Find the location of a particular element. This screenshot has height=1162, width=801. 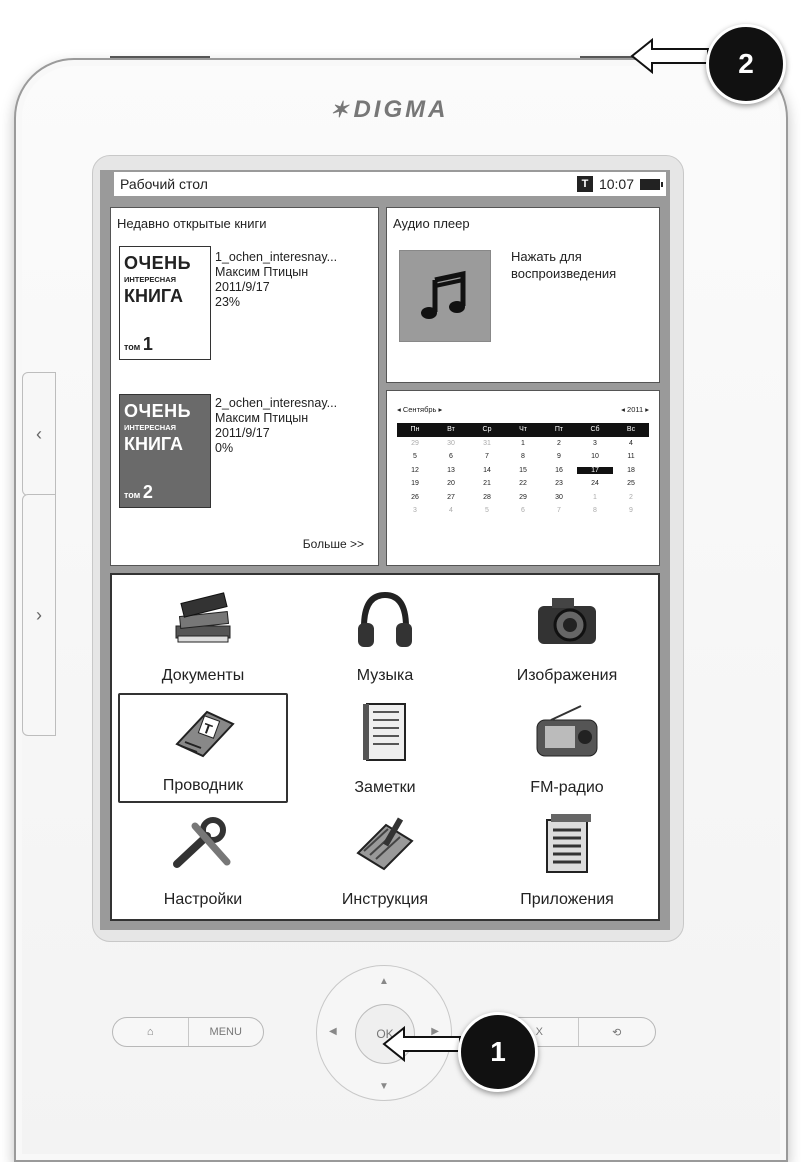

cover-word-2: ИНТЕРЕСНАЯ is located at coordinates (150, 427).